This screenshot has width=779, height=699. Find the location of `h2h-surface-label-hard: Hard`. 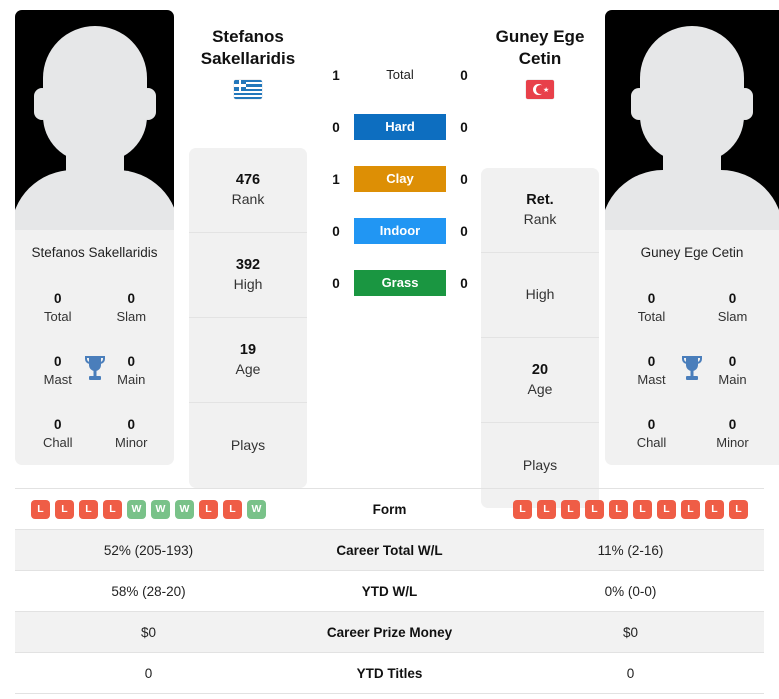

h2h-surface-label-hard: Hard is located at coordinates (400, 127).